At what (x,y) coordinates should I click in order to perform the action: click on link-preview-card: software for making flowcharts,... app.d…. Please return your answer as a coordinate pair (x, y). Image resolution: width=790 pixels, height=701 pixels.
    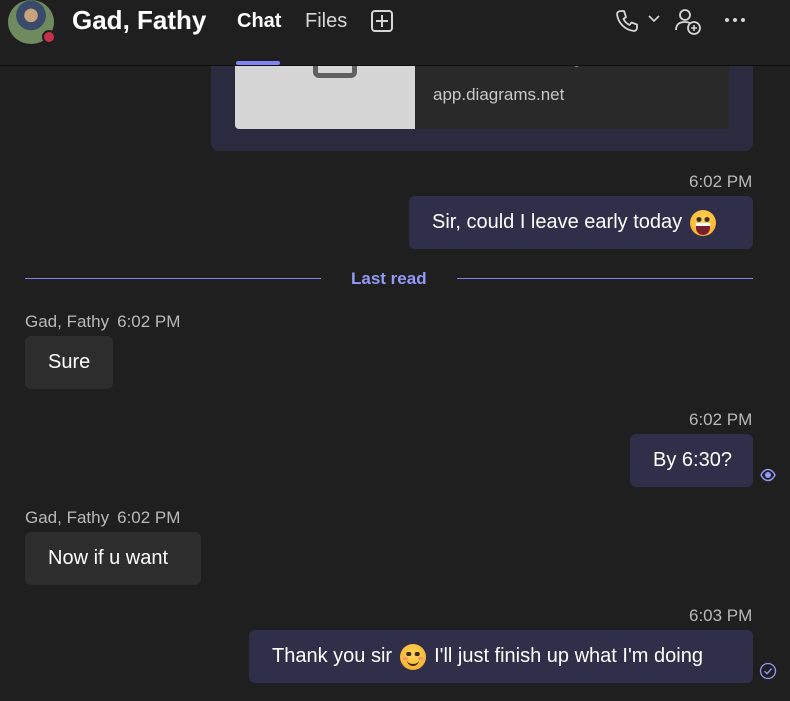
    Looking at the image, I should click on (482, 92).